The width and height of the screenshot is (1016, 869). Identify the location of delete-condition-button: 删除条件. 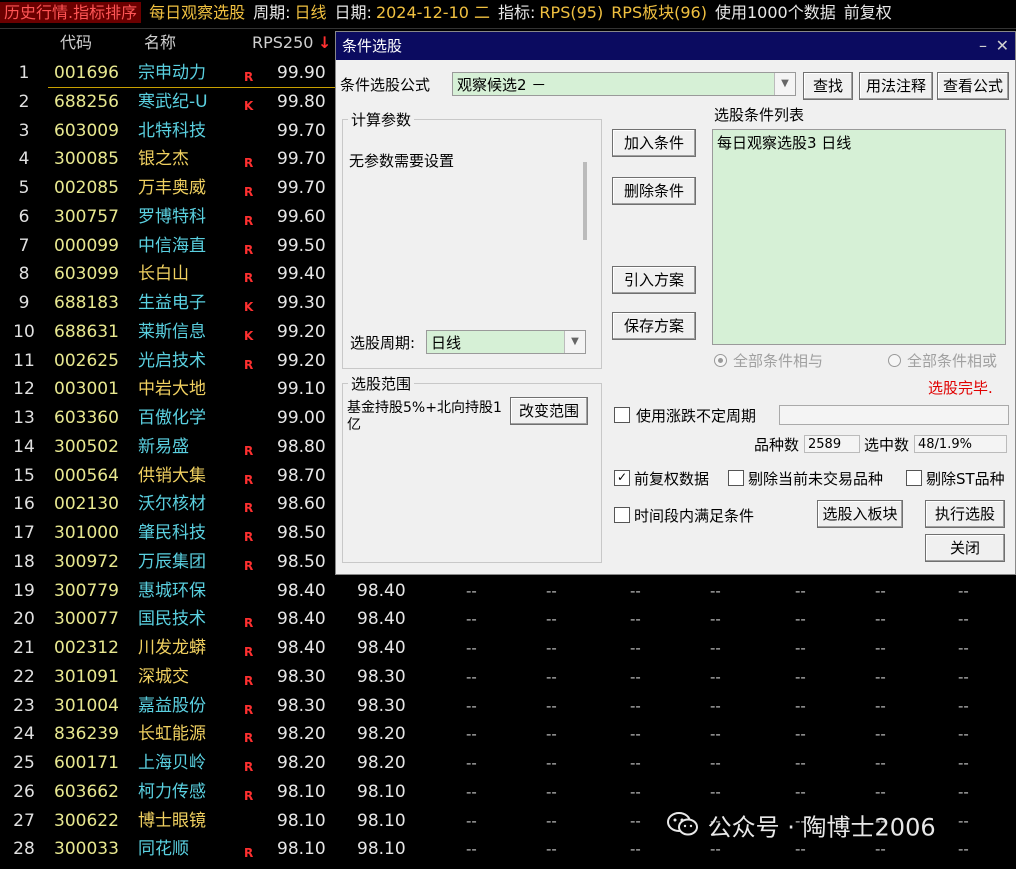
(654, 191).